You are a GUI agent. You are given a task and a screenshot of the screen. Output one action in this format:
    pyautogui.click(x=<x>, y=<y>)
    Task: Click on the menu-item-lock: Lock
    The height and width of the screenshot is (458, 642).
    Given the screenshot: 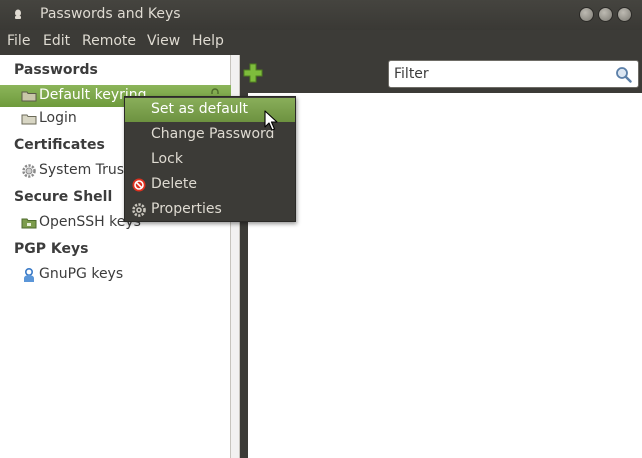 What is the action you would take?
    pyautogui.click(x=210, y=160)
    